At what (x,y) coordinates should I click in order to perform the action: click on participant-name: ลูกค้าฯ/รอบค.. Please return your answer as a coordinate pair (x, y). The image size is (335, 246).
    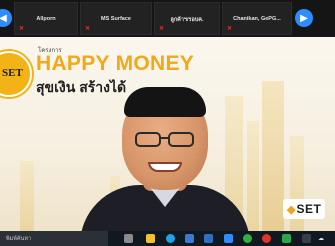
    Looking at the image, I should click on (187, 20).